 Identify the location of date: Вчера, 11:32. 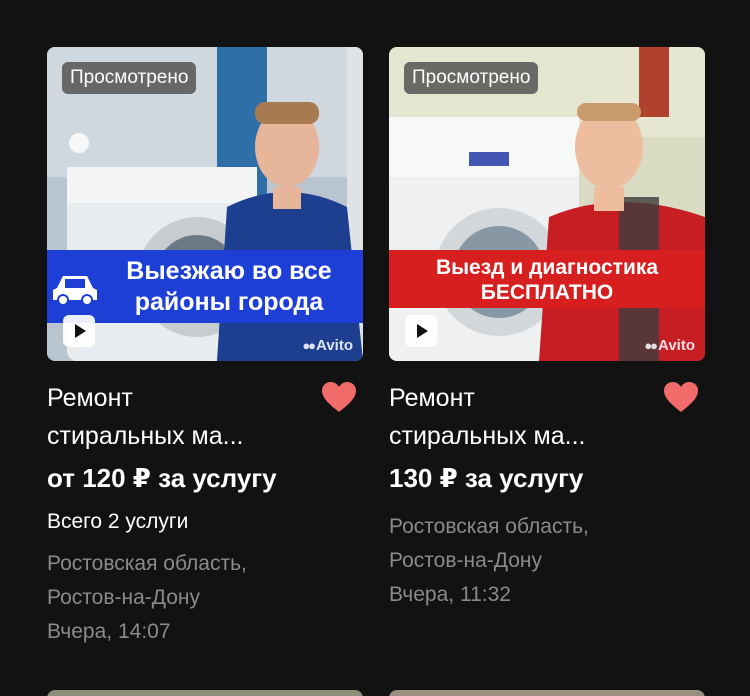
(450, 594).